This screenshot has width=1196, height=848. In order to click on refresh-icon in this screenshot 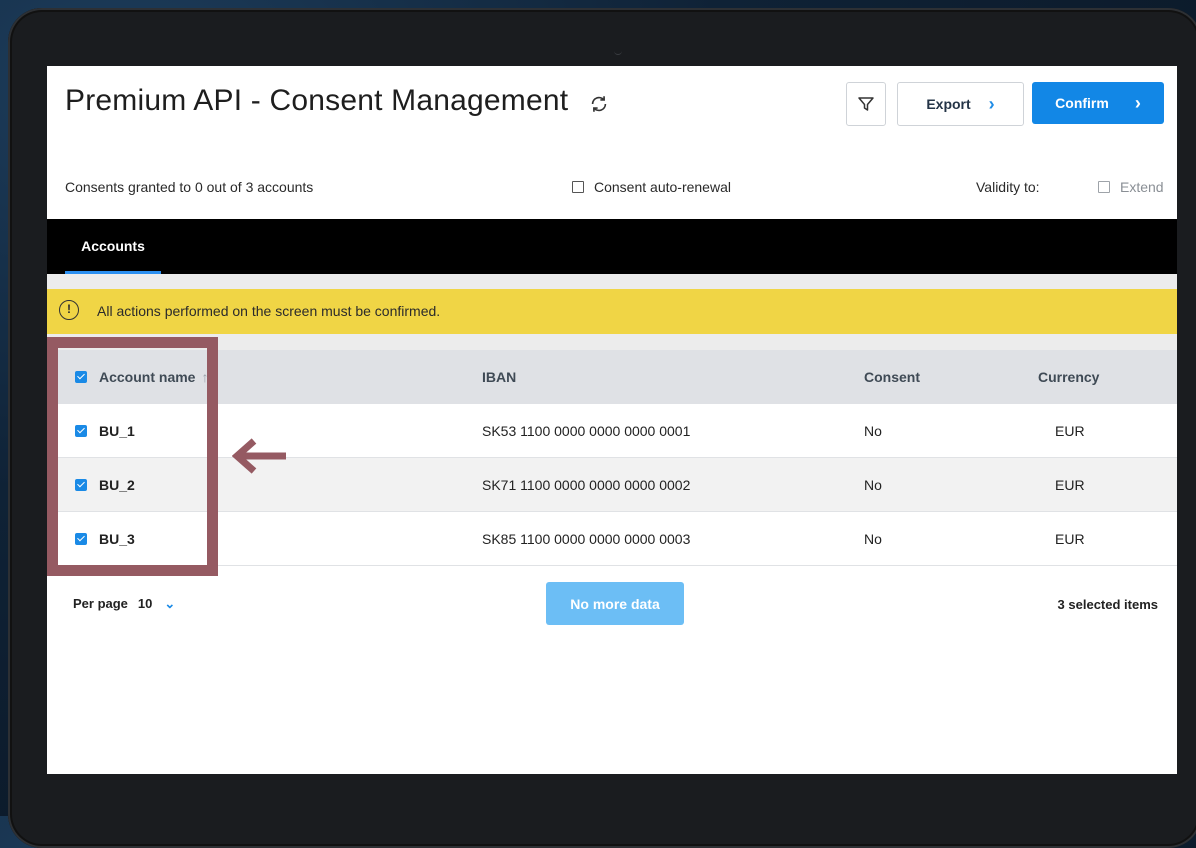, I will do `click(599, 104)`.